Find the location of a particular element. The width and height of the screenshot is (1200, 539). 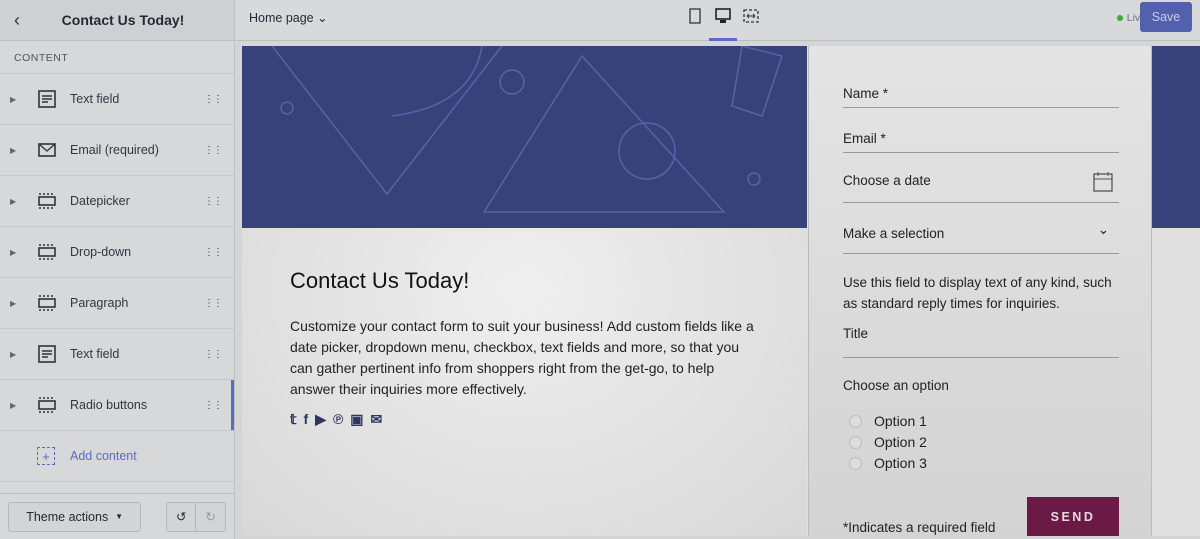

sidebar-item: ▶ Drop-down ⋮⋮ is located at coordinates (117, 252).